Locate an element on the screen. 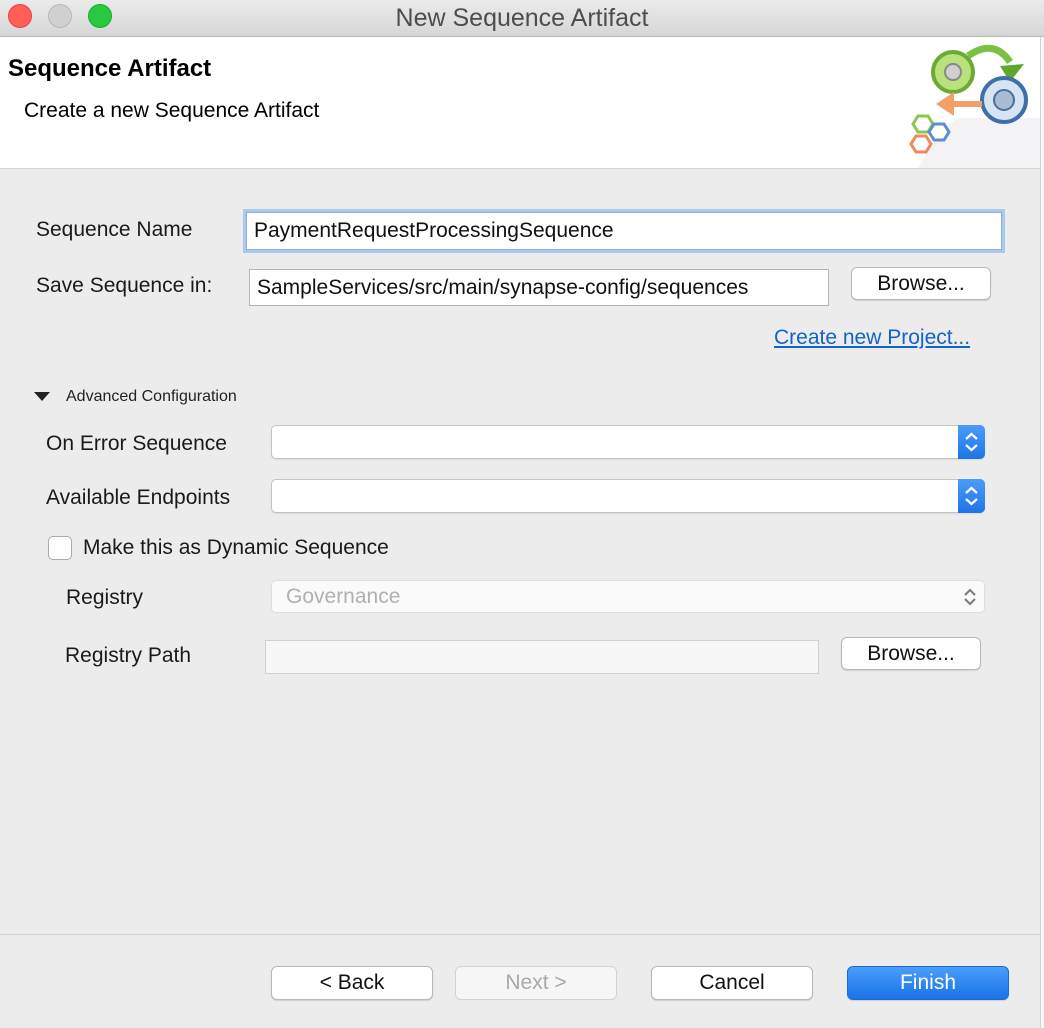  back-button: < Back is located at coordinates (352, 983).